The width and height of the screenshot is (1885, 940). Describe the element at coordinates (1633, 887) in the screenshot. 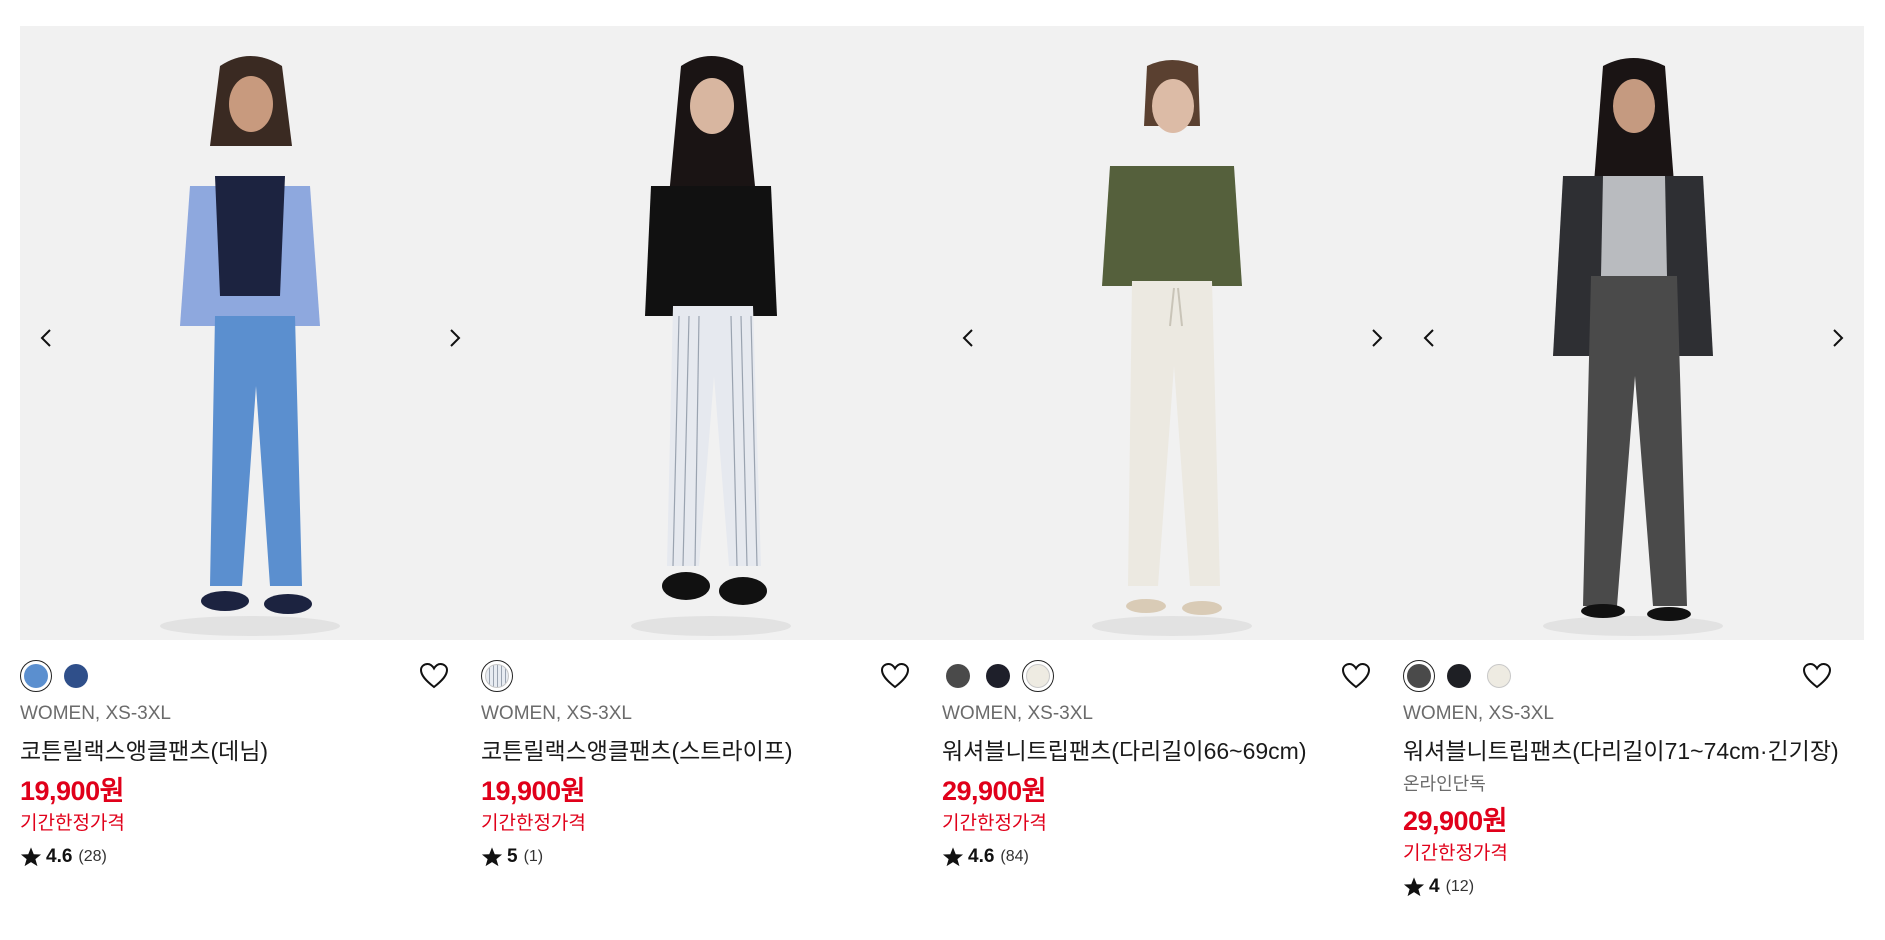

I see `rating: 4 (12)` at that location.